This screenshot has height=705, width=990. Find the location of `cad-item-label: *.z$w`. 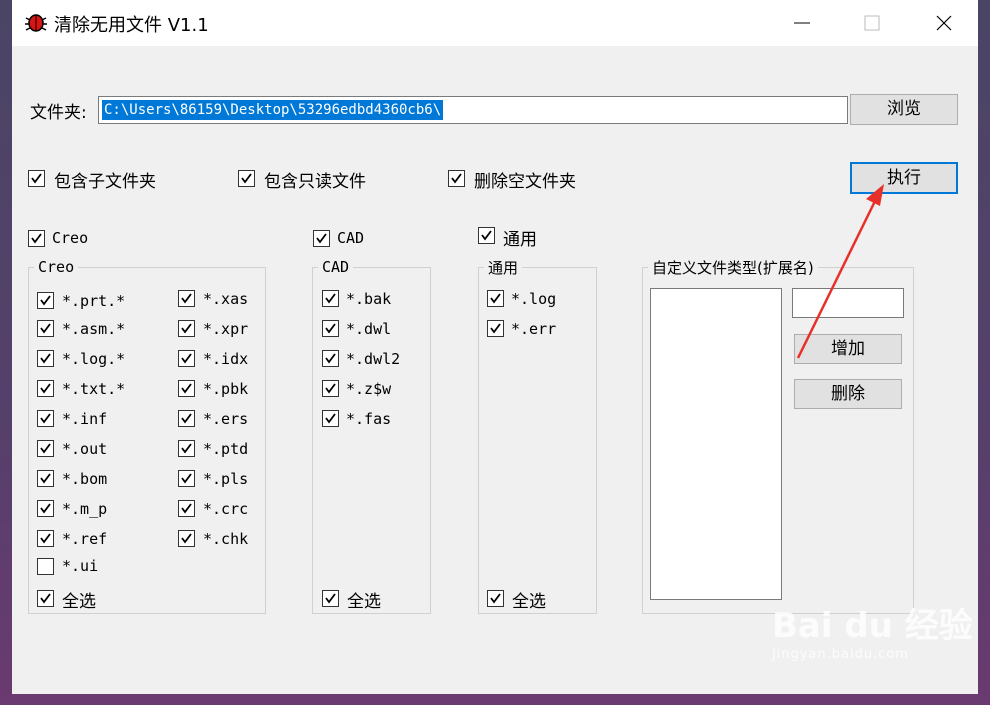

cad-item-label: *.z$w is located at coordinates (369, 389).